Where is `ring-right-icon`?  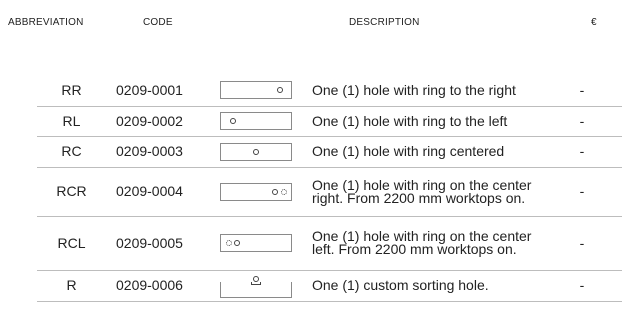 ring-right-icon is located at coordinates (256, 90).